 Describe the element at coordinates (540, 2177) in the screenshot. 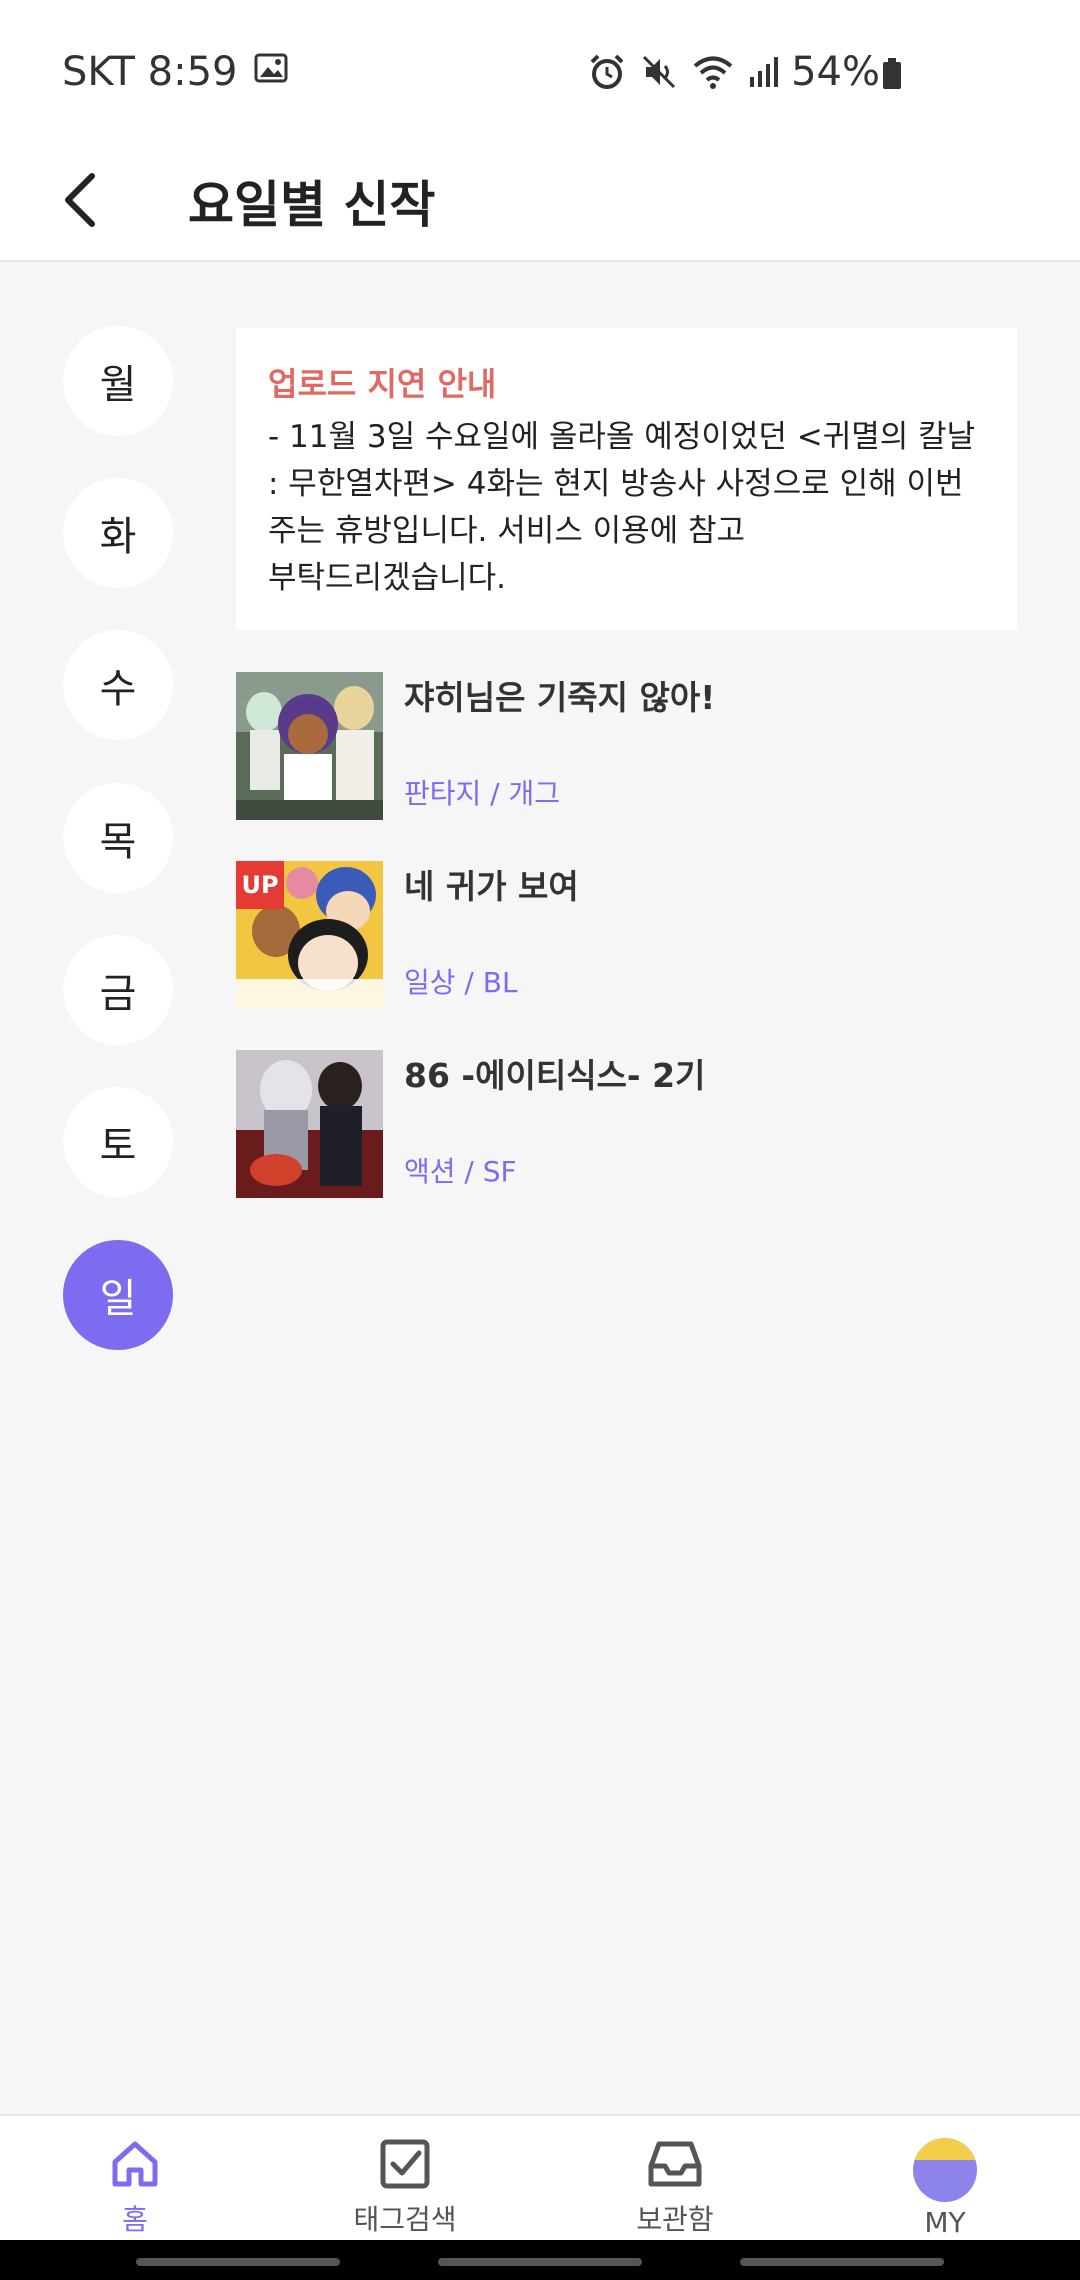

I see `bottom-nav: 홈 태그검색 보관함 MY` at that location.